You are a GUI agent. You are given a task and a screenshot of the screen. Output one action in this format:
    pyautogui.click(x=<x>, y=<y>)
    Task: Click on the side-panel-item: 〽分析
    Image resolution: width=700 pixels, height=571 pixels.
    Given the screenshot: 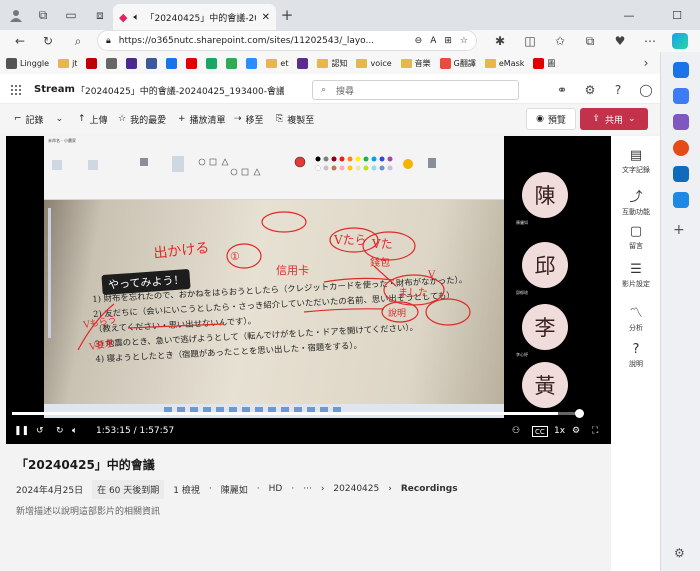 What is the action you would take?
    pyautogui.click(x=636, y=317)
    